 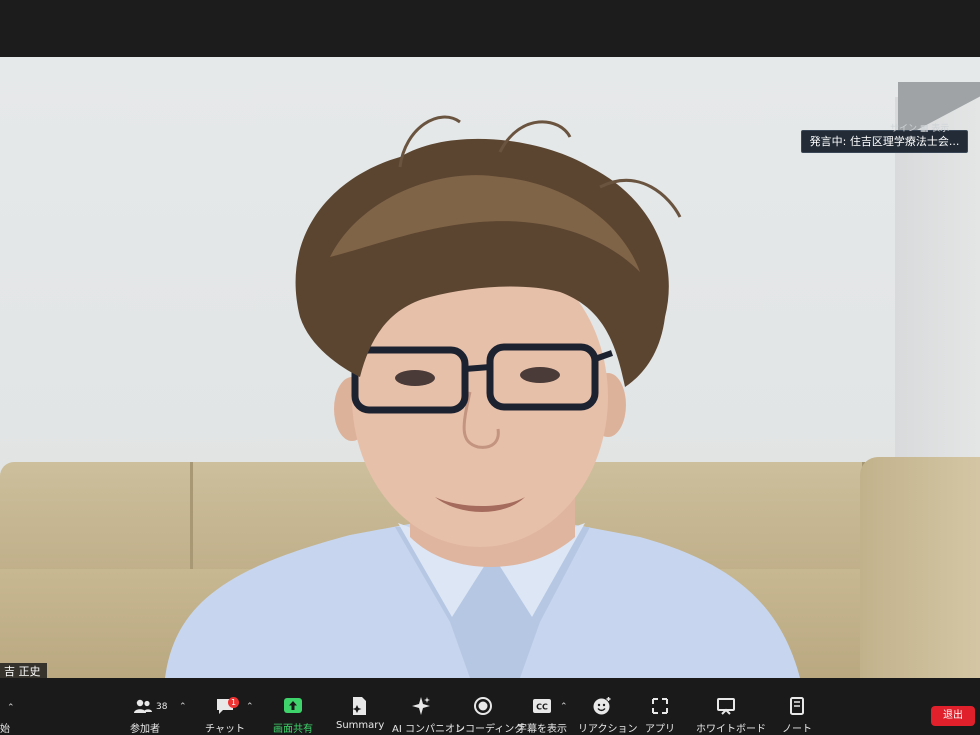 I want to click on record-button: レコーディング, so click(x=490, y=706).